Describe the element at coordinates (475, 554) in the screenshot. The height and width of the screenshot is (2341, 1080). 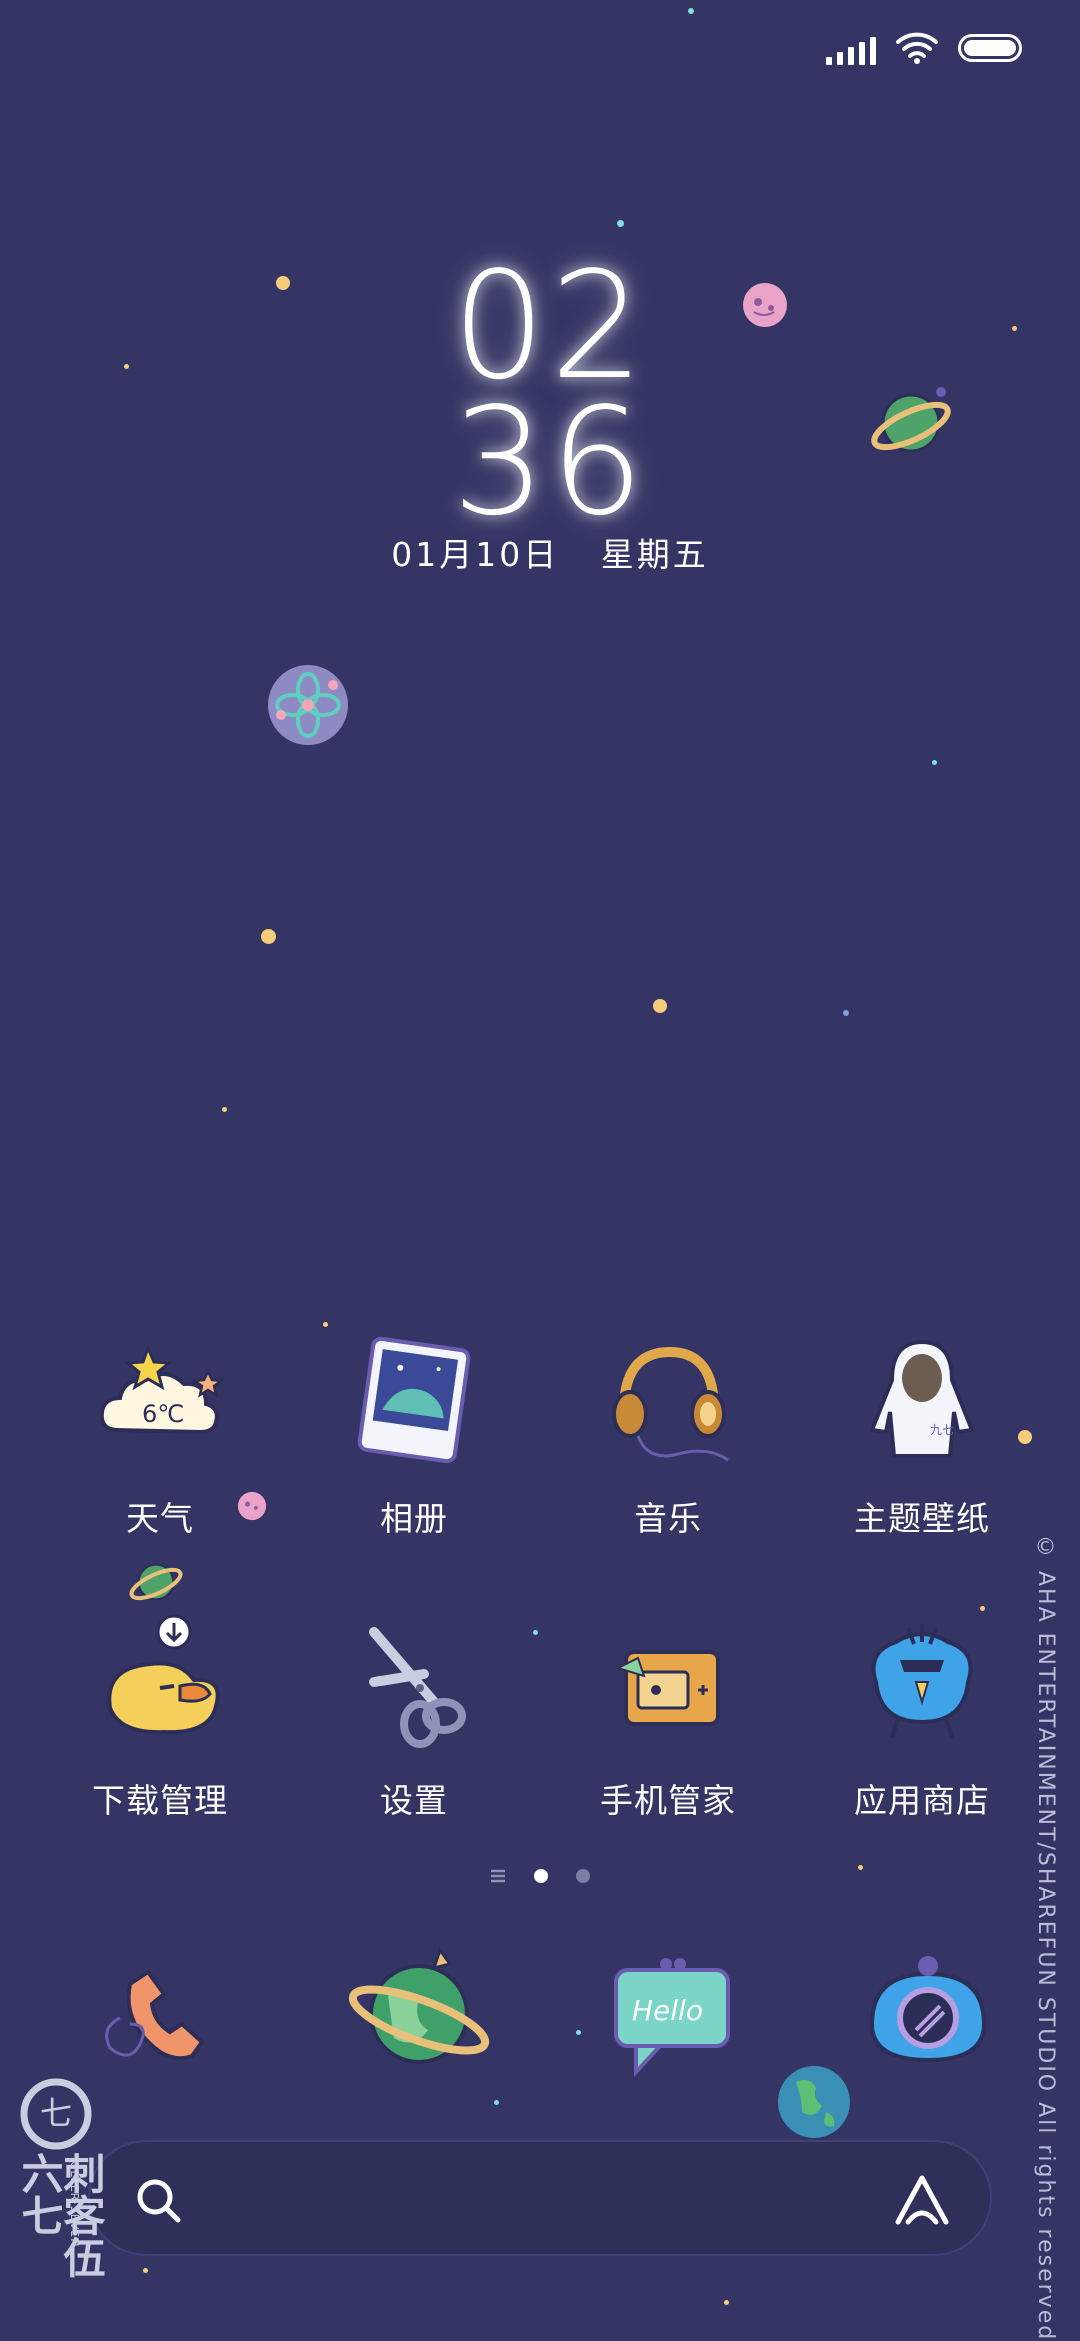
I see `date-day: 01月10日` at that location.